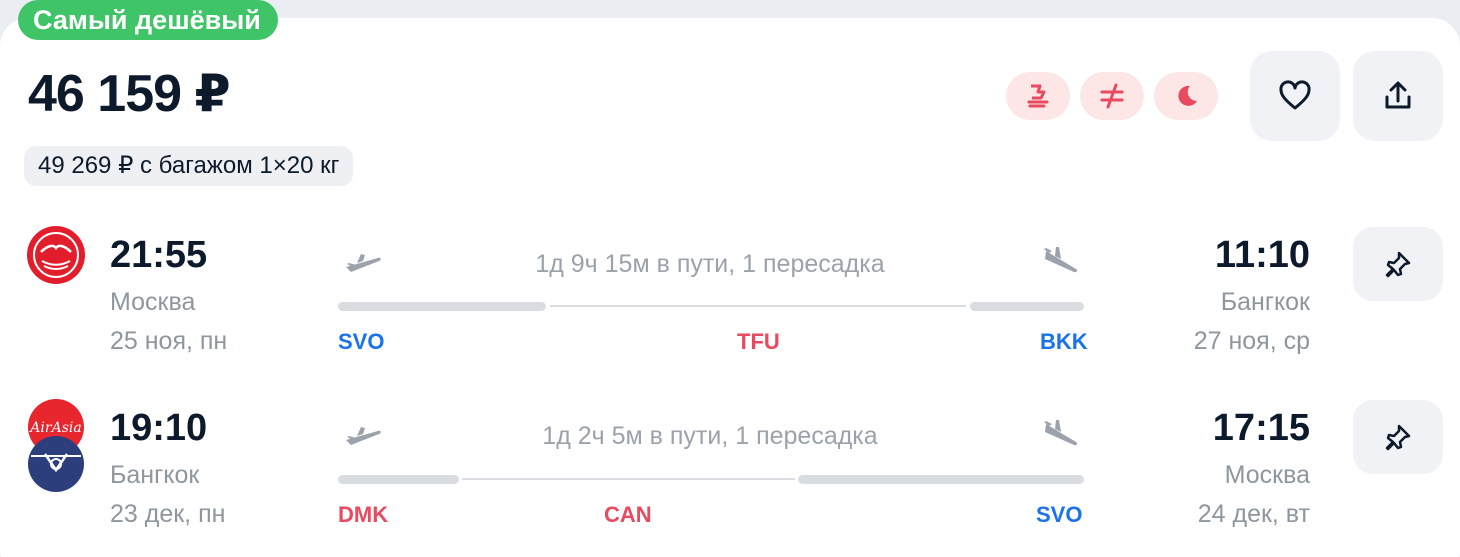 The image size is (1460, 557). What do you see at coordinates (1064, 341) in the screenshot?
I see `destination-airport-code: BKK` at bounding box center [1064, 341].